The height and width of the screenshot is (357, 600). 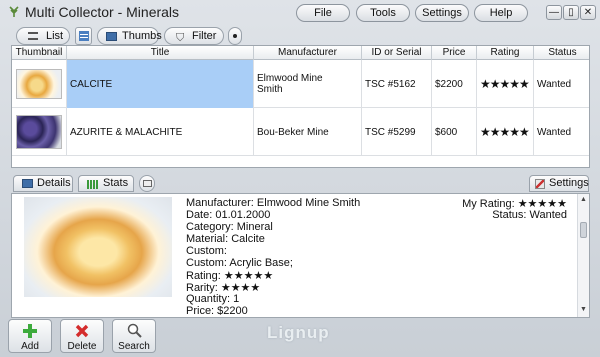 What do you see at coordinates (442, 13) in the screenshot?
I see `menu-settings: Settings` at bounding box center [442, 13].